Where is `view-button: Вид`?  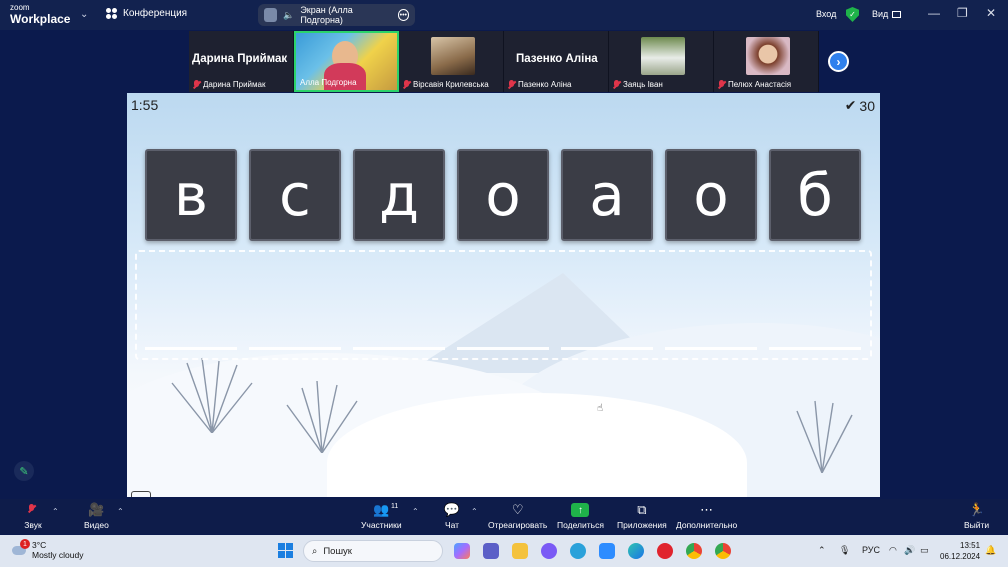
view-button: Вид is located at coordinates (887, 14).